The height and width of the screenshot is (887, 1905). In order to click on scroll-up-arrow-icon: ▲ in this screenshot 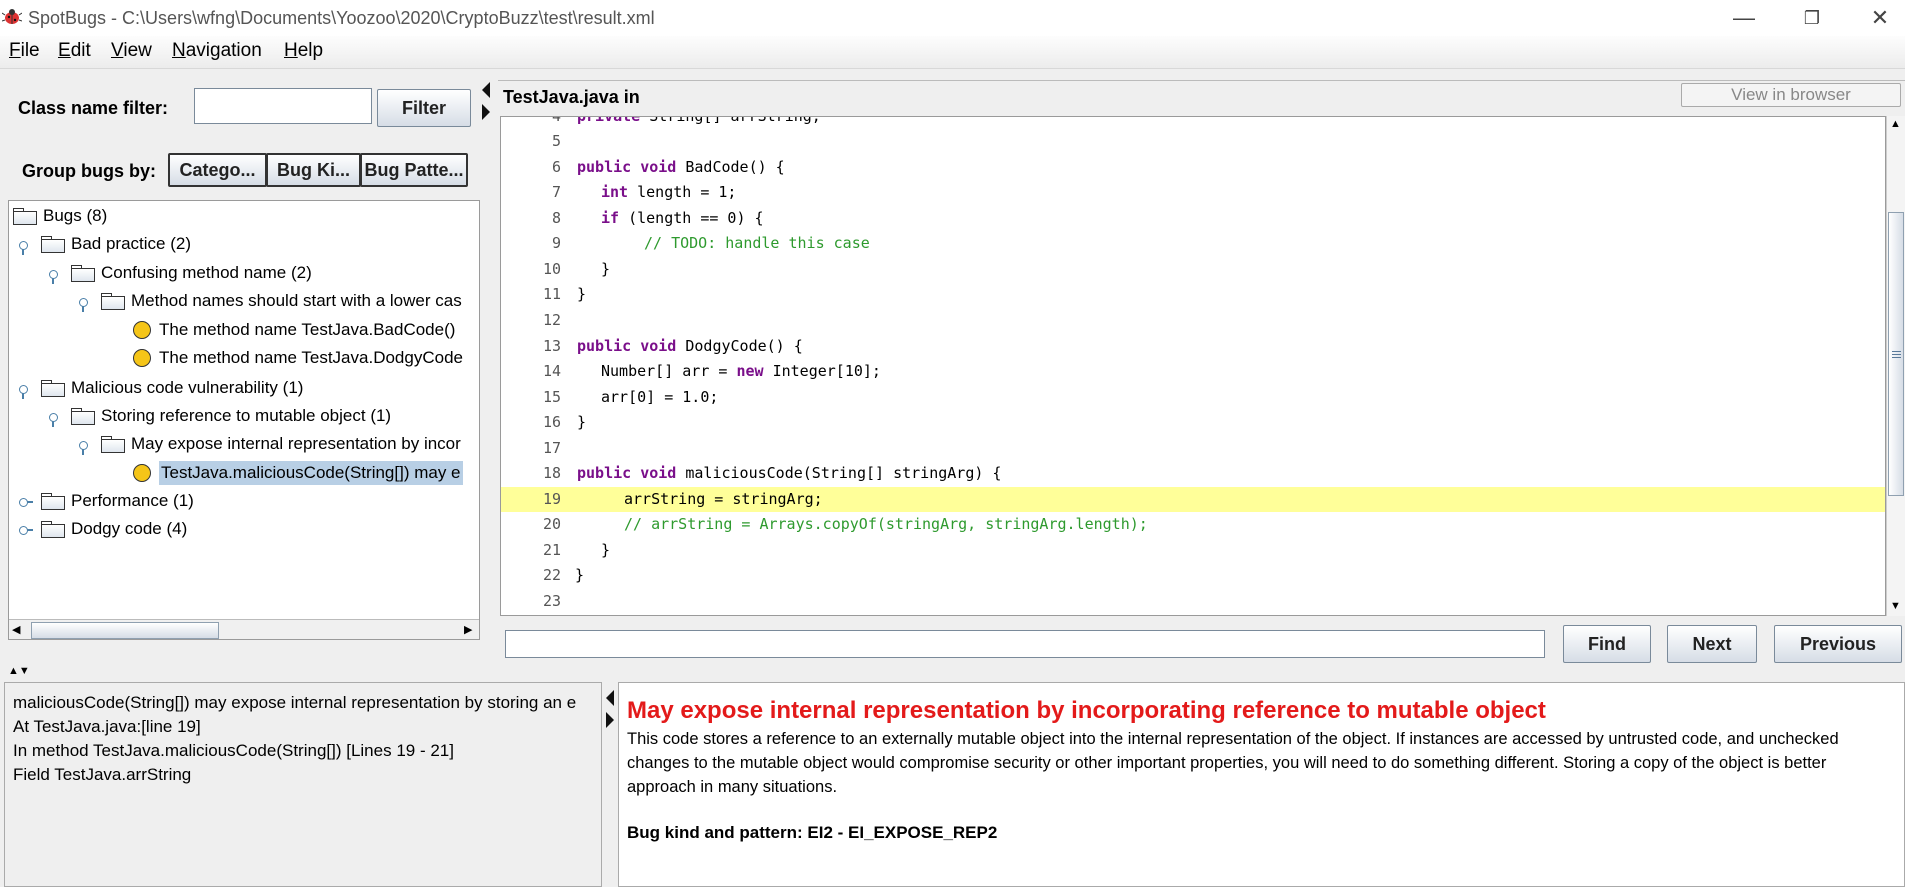, I will do `click(1895, 124)`.